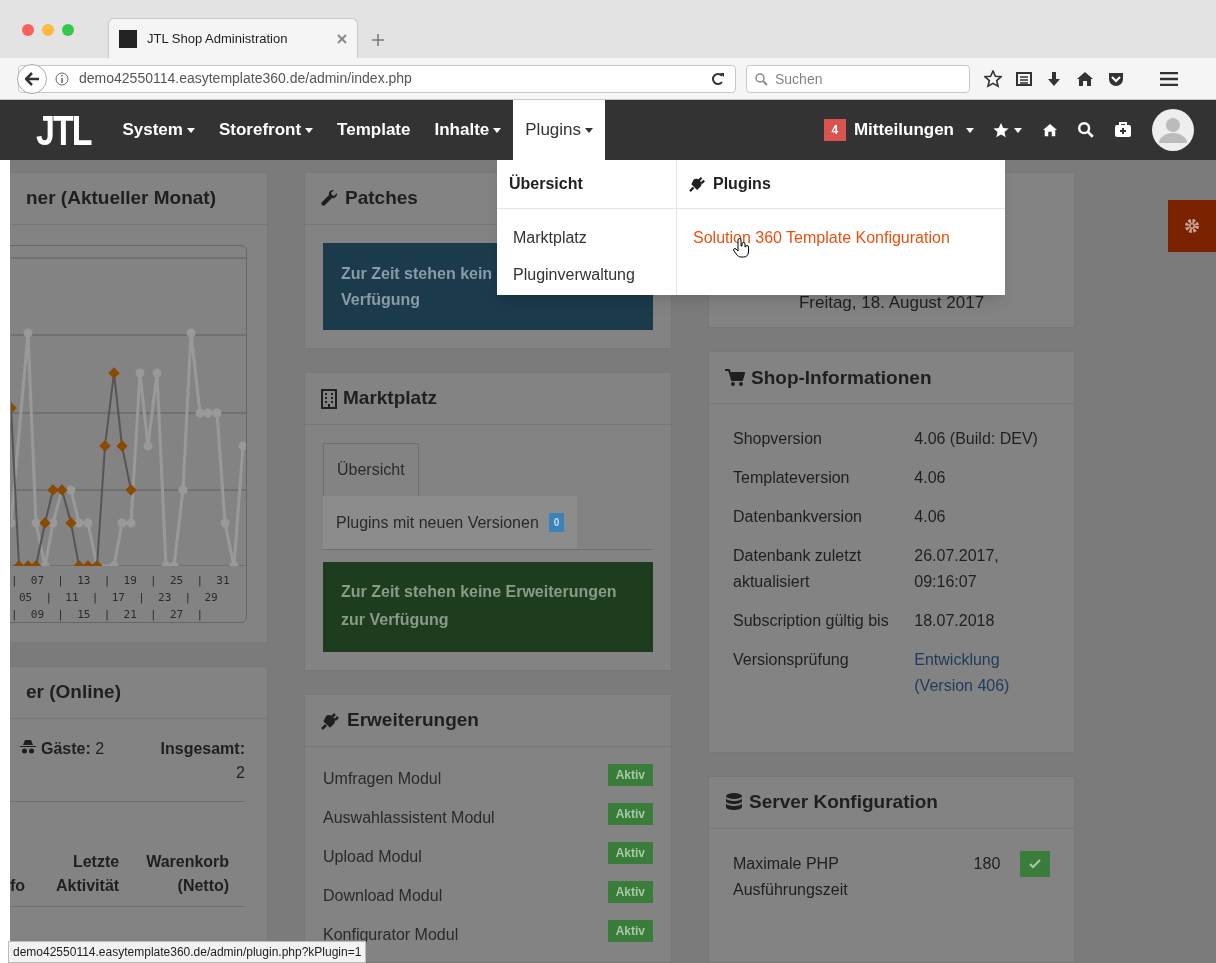 This screenshot has height=963, width=1216. What do you see at coordinates (62, 78) in the screenshot?
I see `info-icon` at bounding box center [62, 78].